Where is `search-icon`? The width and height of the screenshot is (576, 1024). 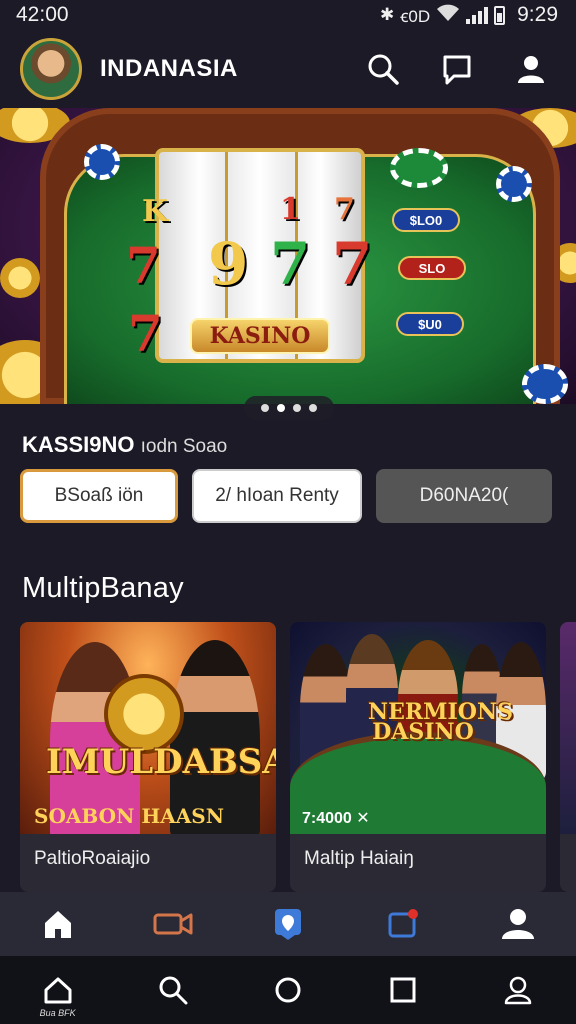
search-icon is located at coordinates (383, 69).